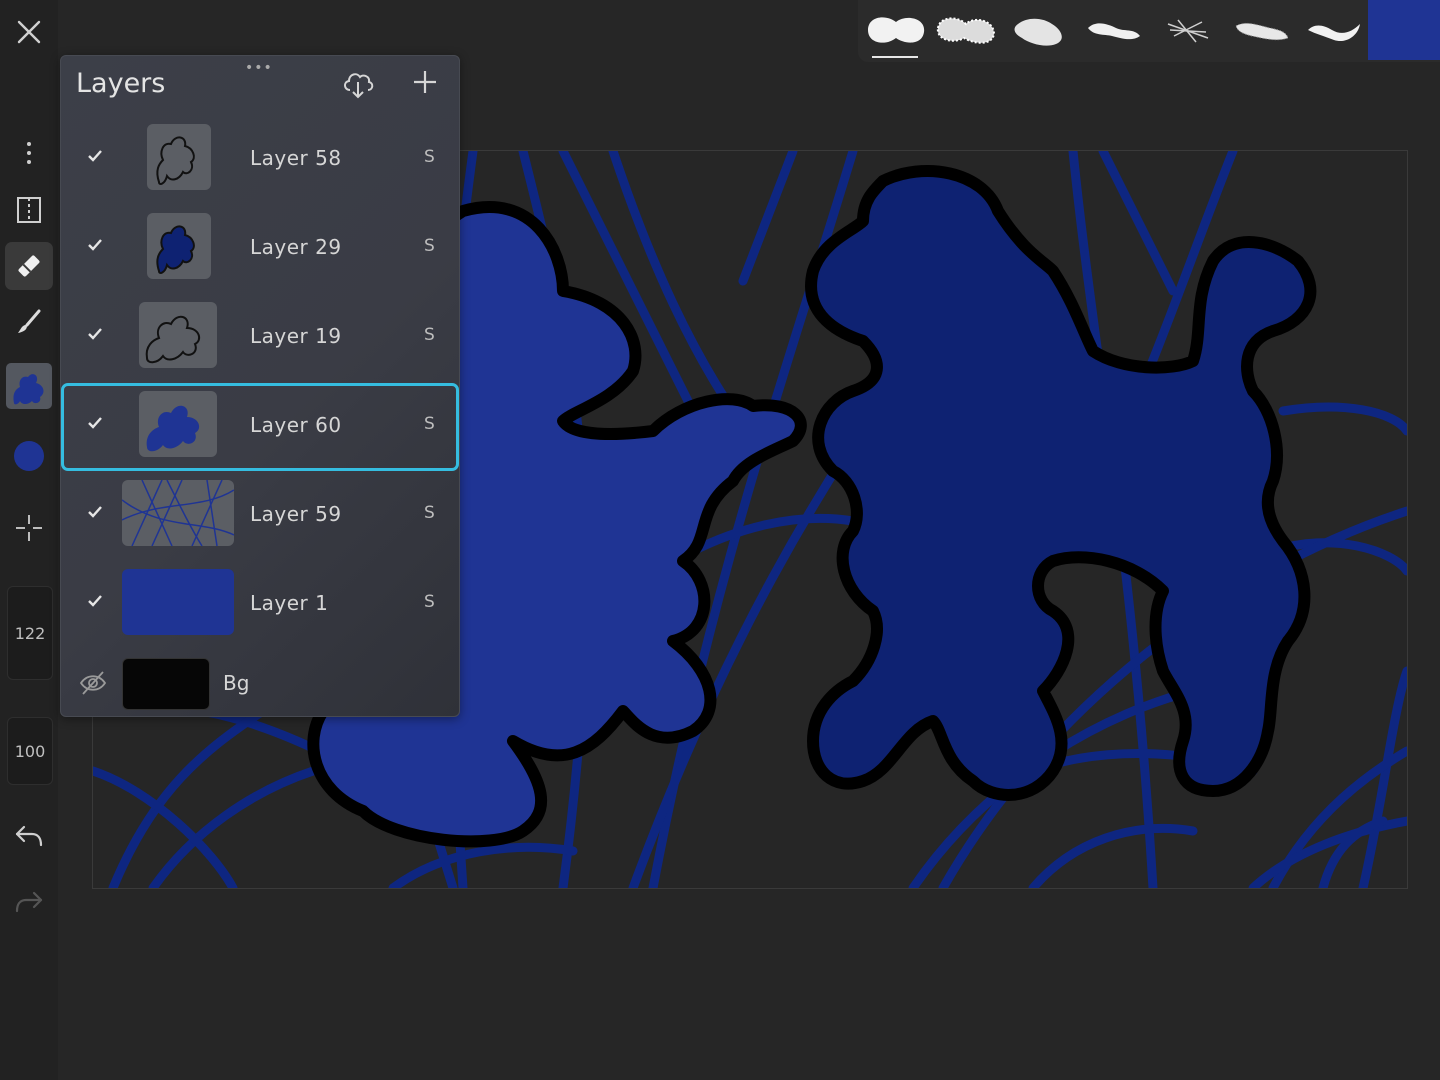  I want to click on reference-icon, so click(29, 210).